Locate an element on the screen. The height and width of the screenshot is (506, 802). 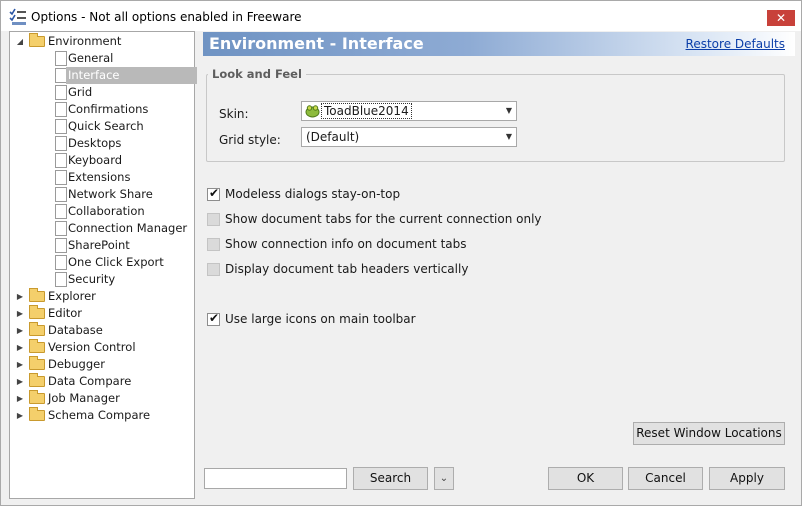
tree-child-label: Connection Manager is located at coordinates (128, 228).